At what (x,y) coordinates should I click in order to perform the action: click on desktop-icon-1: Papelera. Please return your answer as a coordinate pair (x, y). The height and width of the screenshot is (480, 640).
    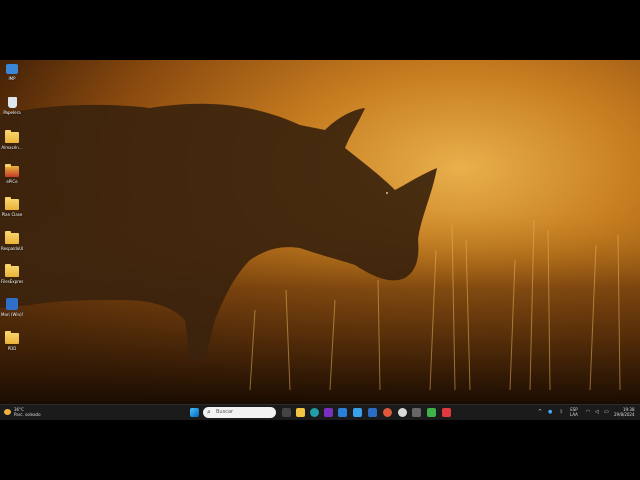
    Looking at the image, I should click on (12, 106).